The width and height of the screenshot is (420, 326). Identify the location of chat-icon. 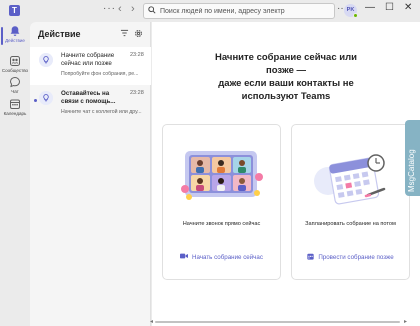
(15, 82).